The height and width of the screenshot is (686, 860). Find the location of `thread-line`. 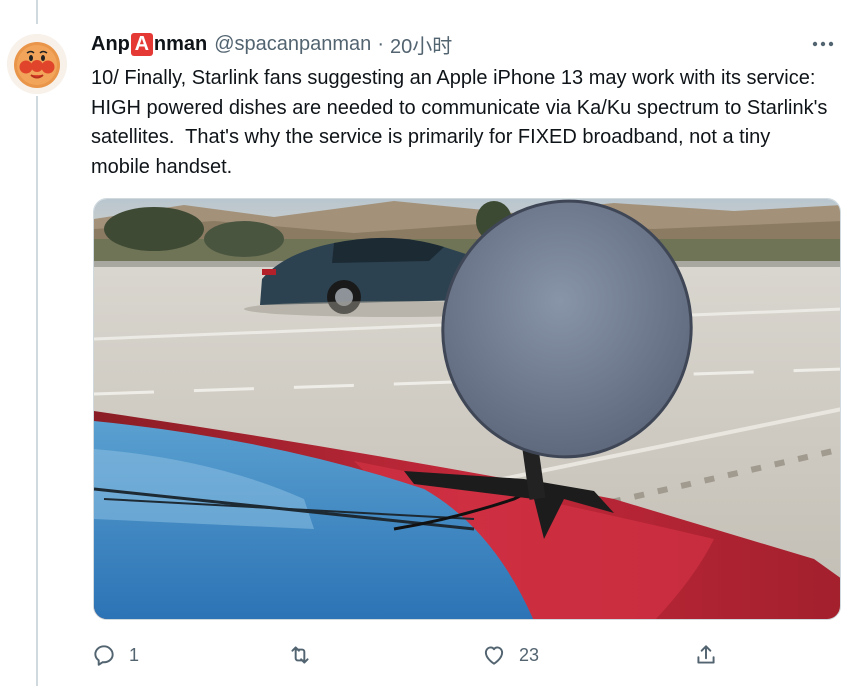

thread-line is located at coordinates (37, 391).